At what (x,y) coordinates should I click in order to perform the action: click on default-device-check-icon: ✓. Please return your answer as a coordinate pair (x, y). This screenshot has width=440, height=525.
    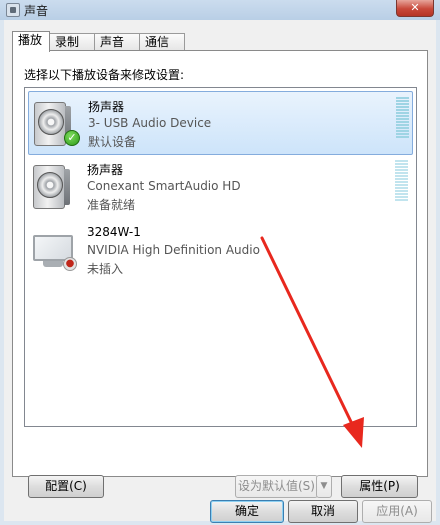
    Looking at the image, I should click on (72, 138).